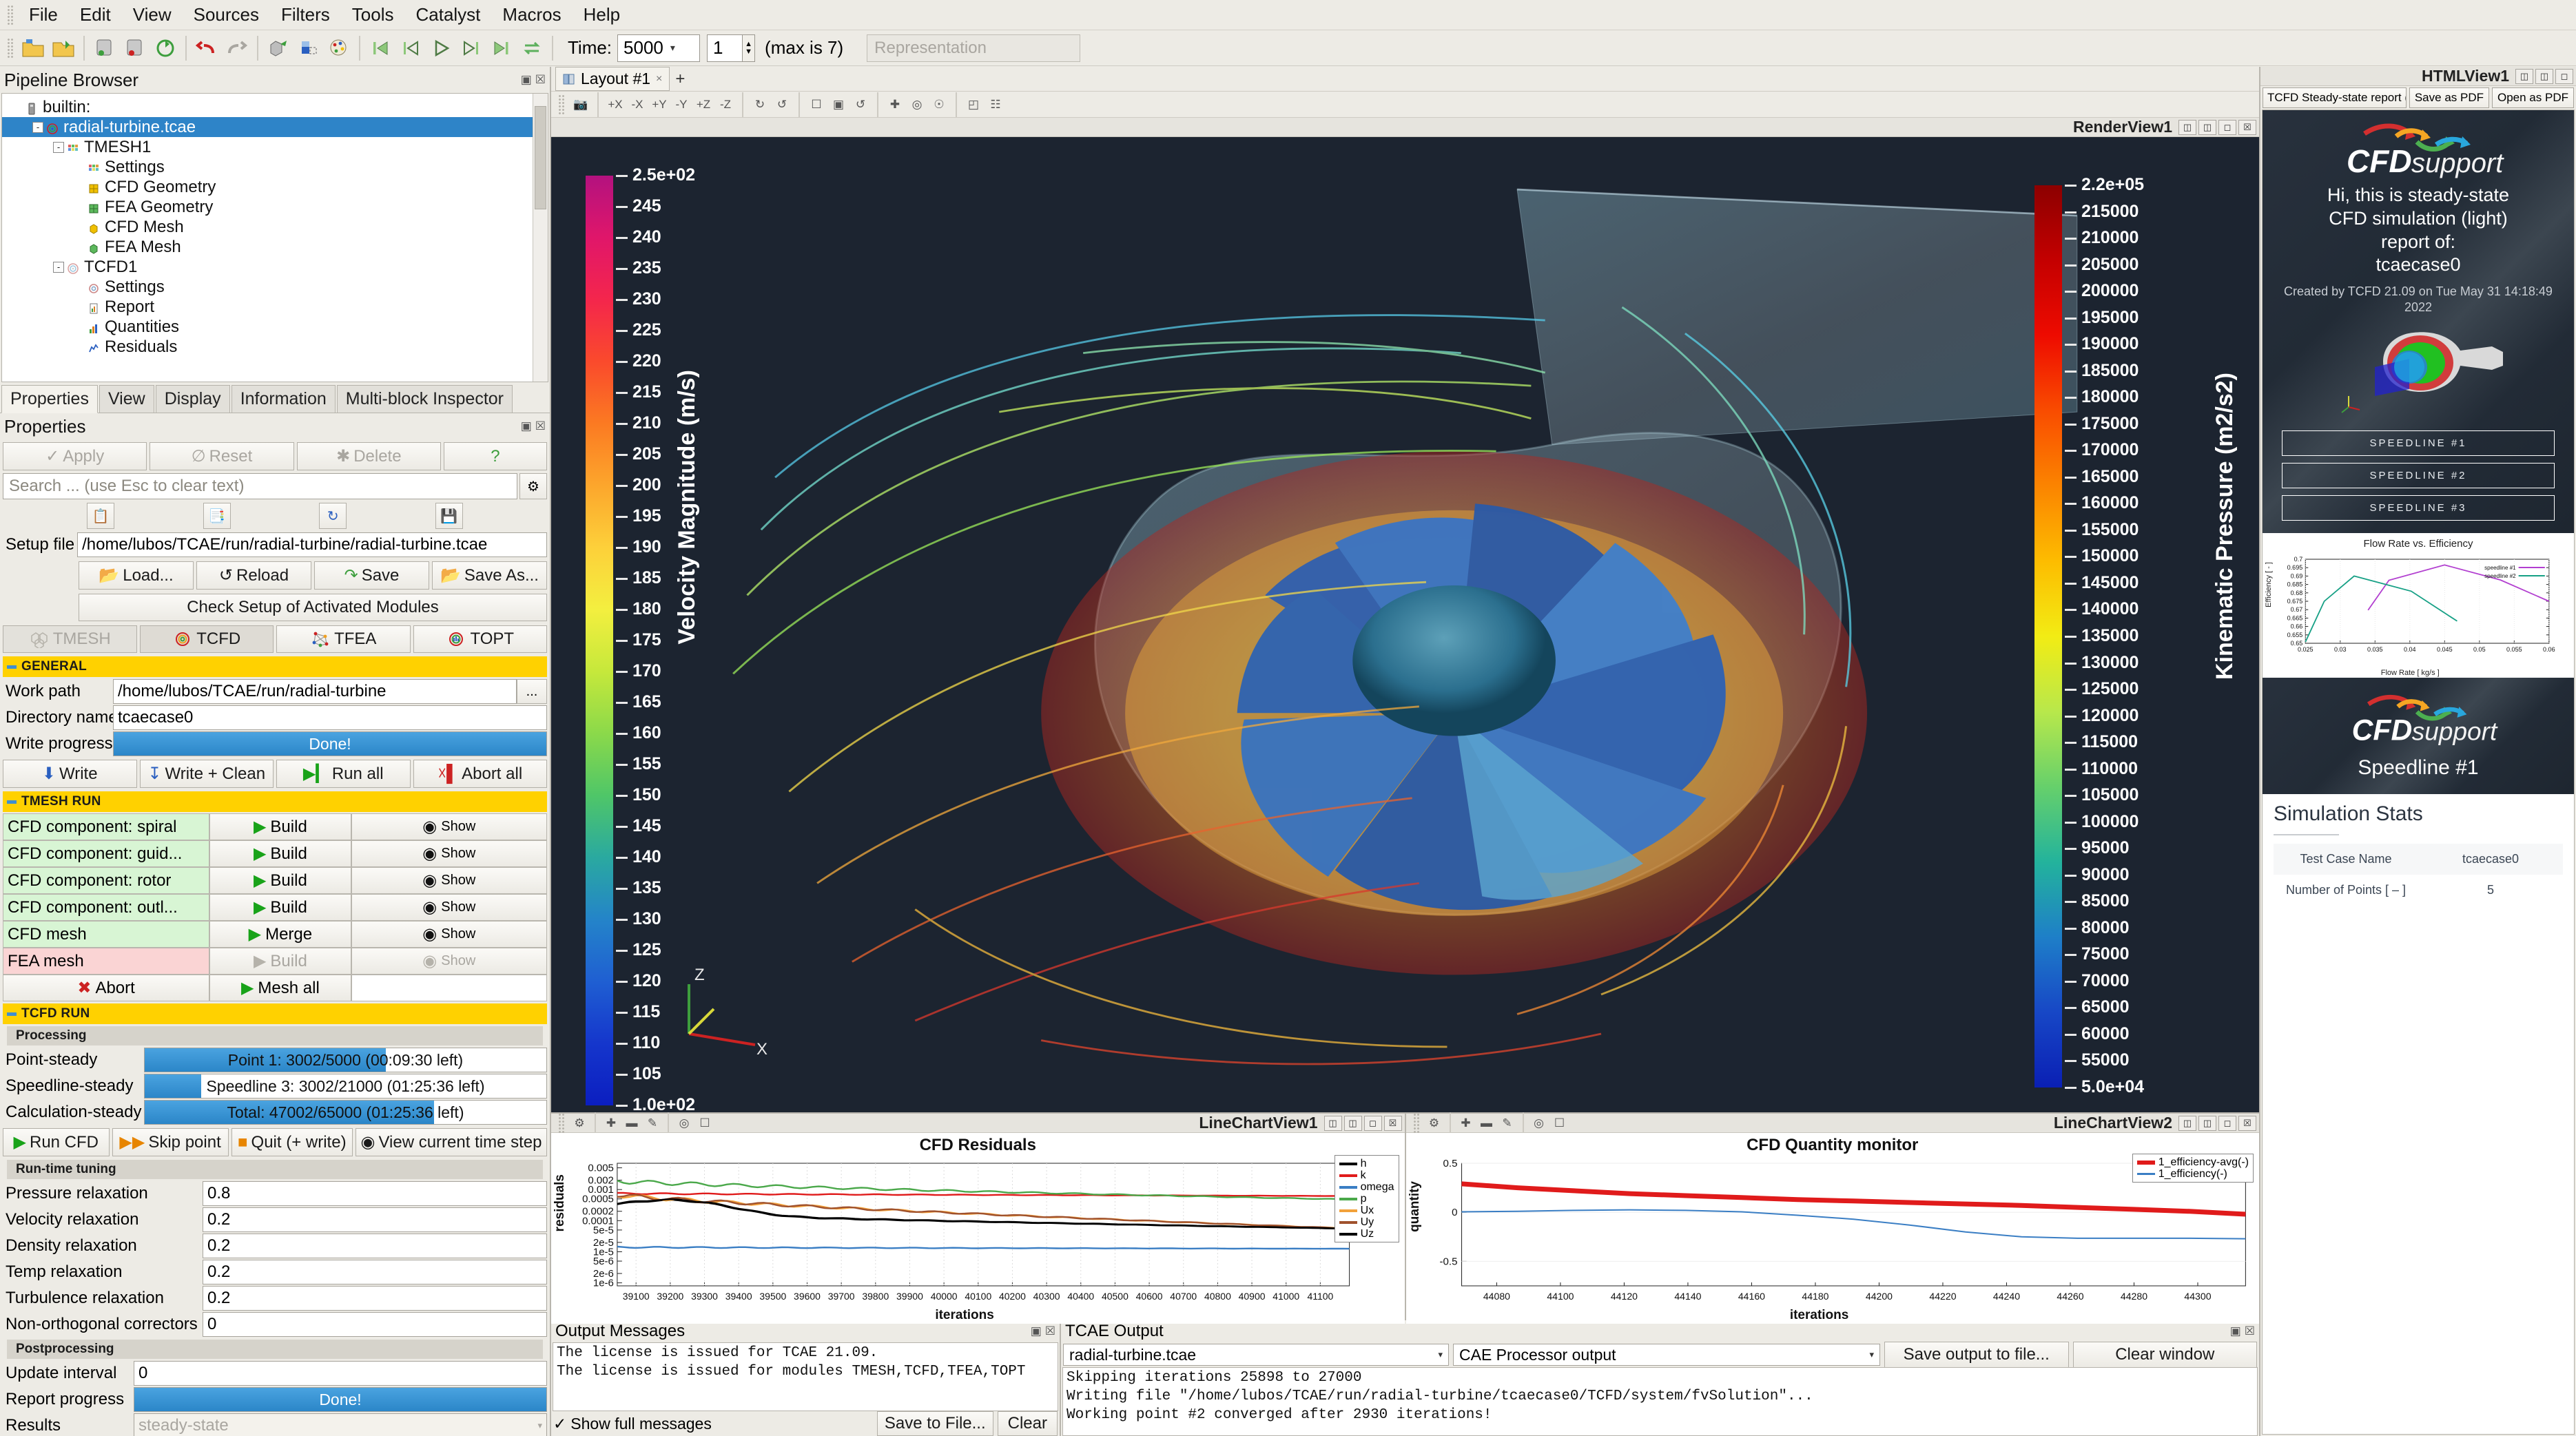 The height and width of the screenshot is (1436, 2576). What do you see at coordinates (105, 48) in the screenshot?
I see `connect-server-icon` at bounding box center [105, 48].